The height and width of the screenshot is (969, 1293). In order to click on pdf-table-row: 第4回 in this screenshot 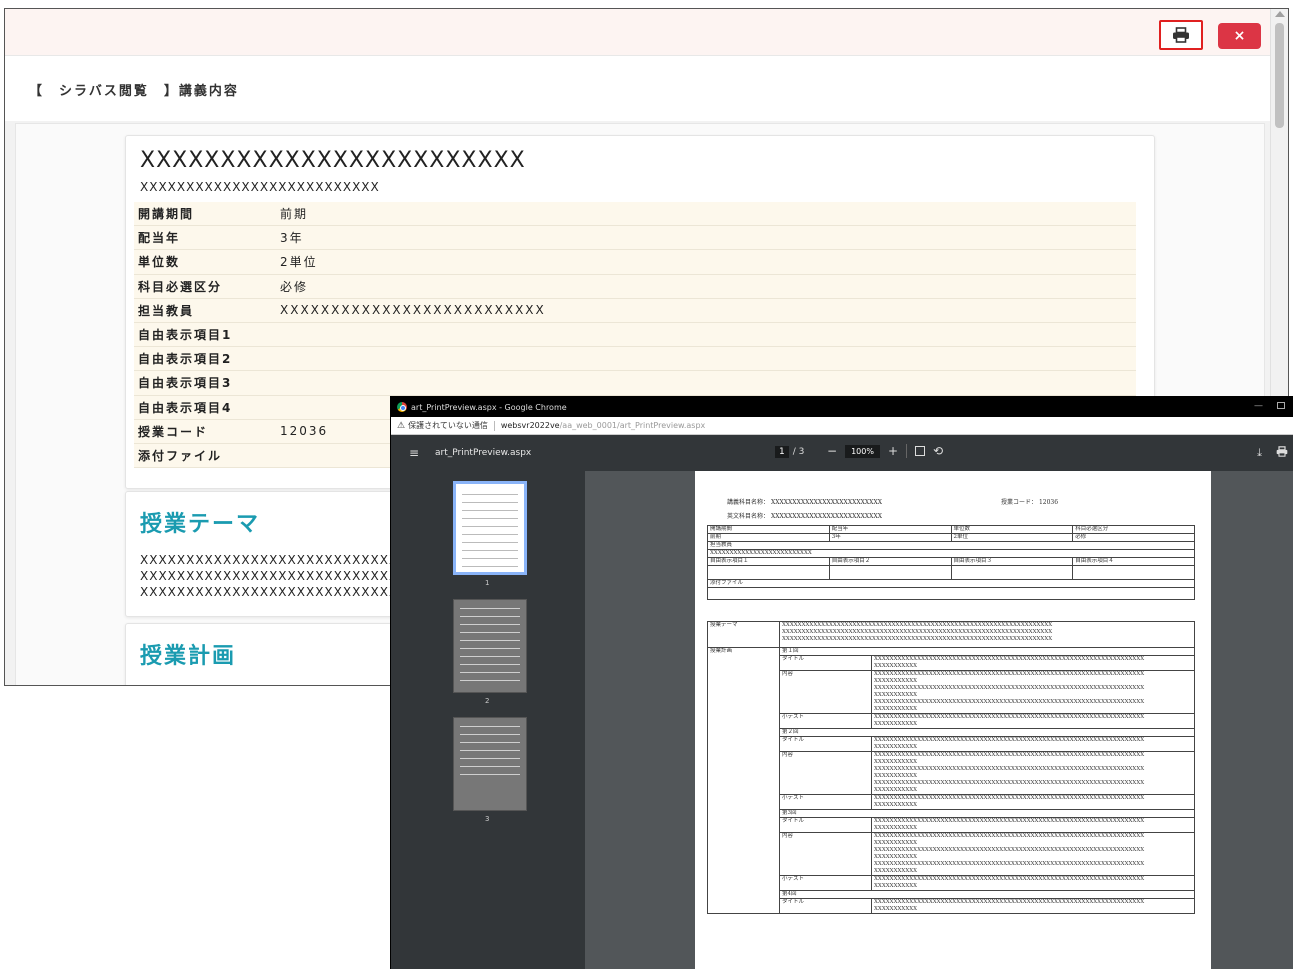, I will do `click(951, 894)`.